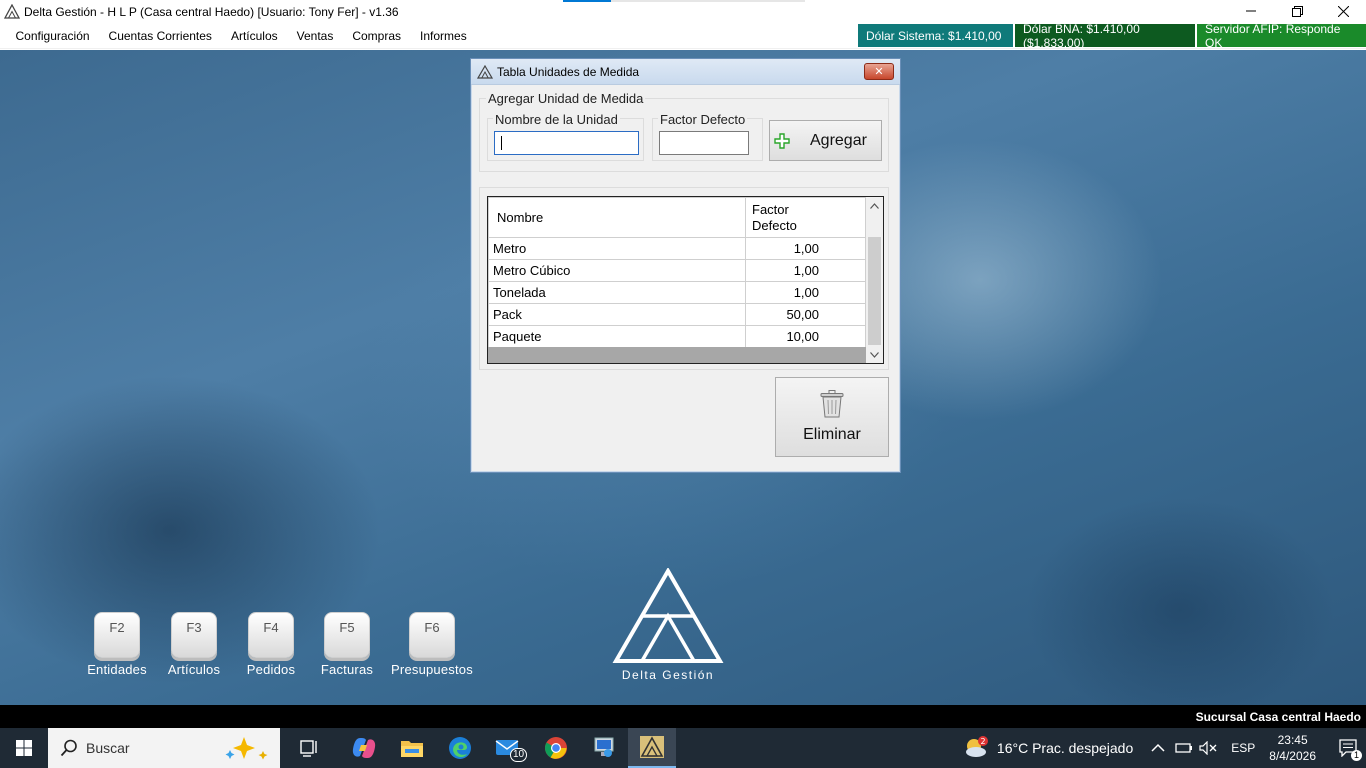 Image resolution: width=1366 pixels, height=768 pixels. Describe the element at coordinates (68, 748) in the screenshot. I see `search-icon` at that location.